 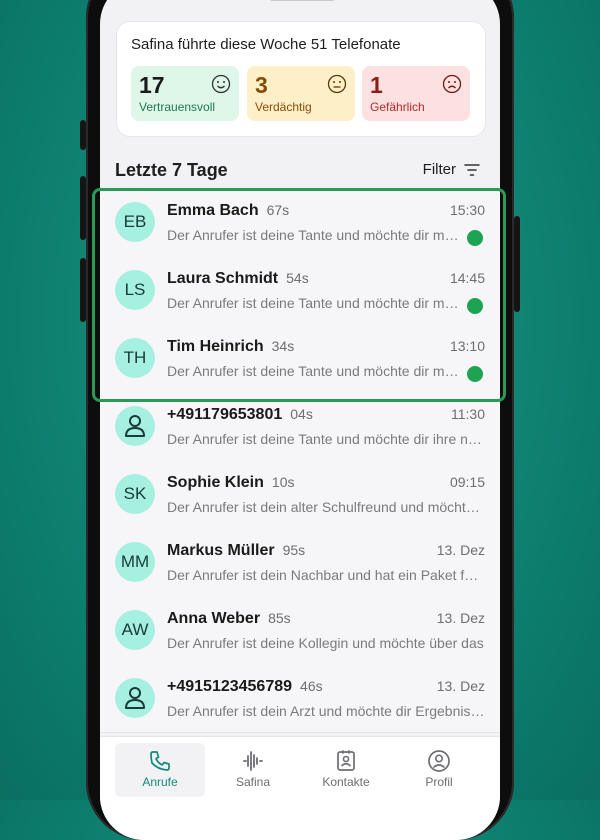 What do you see at coordinates (185, 93) in the screenshot?
I see `stat-trusted: 17 Vertrauensvoll` at bounding box center [185, 93].